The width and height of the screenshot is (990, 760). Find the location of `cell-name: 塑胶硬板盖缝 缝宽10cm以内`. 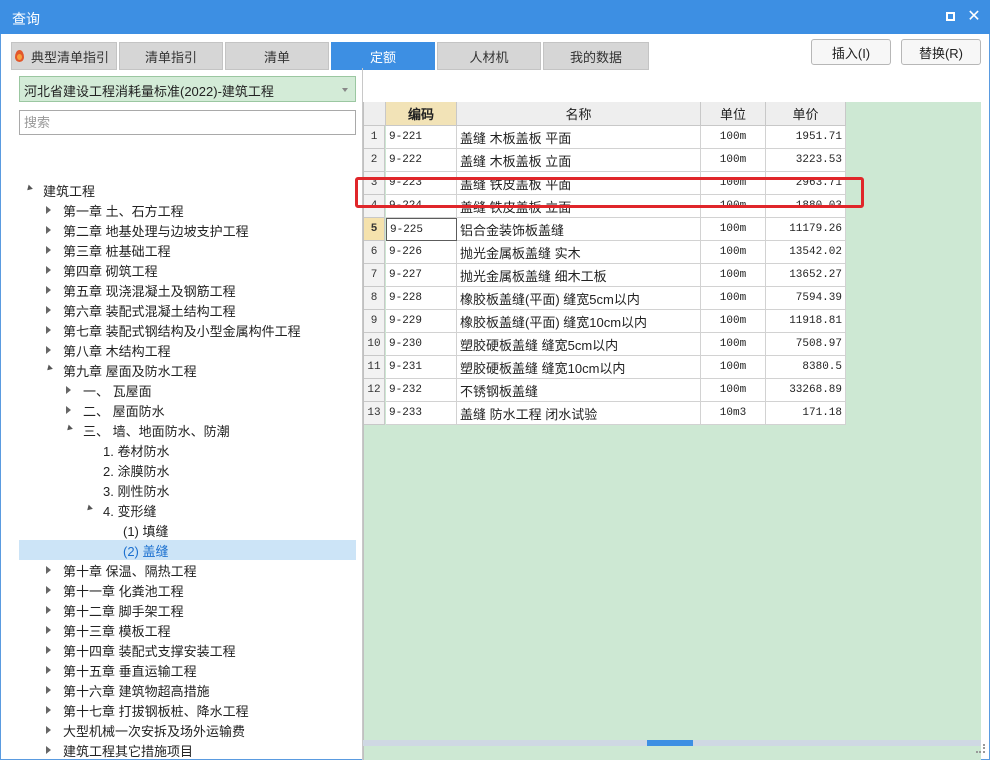

cell-name: 塑胶硬板盖缝 缝宽10cm以内 is located at coordinates (579, 367).